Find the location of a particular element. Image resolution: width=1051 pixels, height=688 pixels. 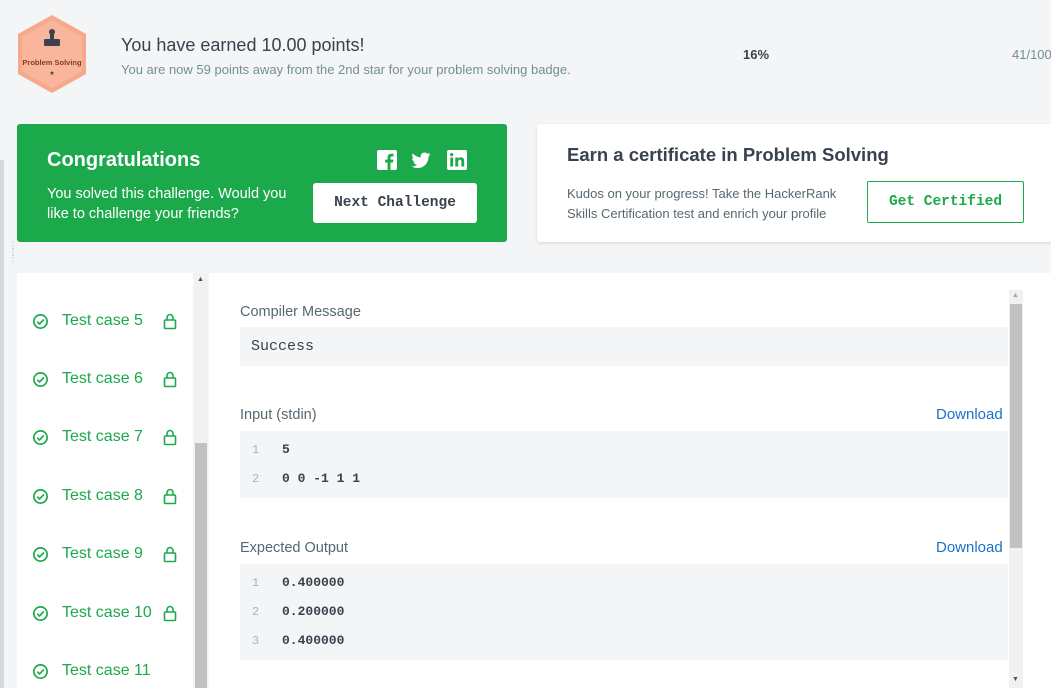

output-scrollbar-thumb is located at coordinates (1016, 426).